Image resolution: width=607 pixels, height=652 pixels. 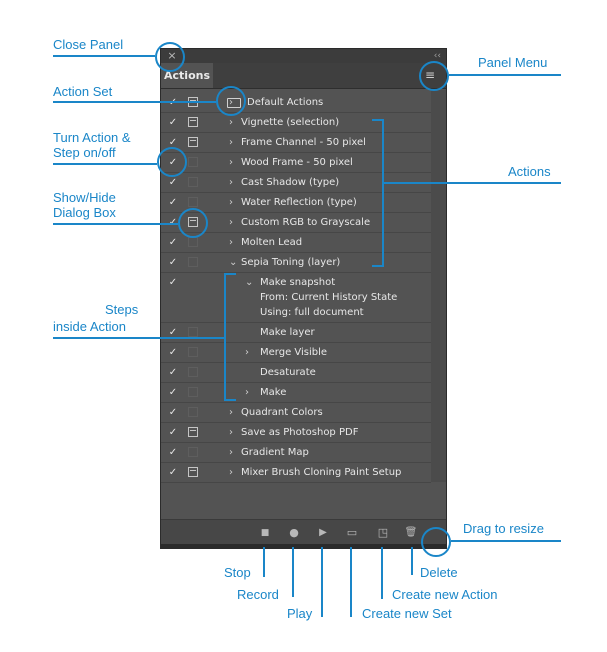 I want to click on action-label: Water Reflection (type), so click(x=299, y=202).